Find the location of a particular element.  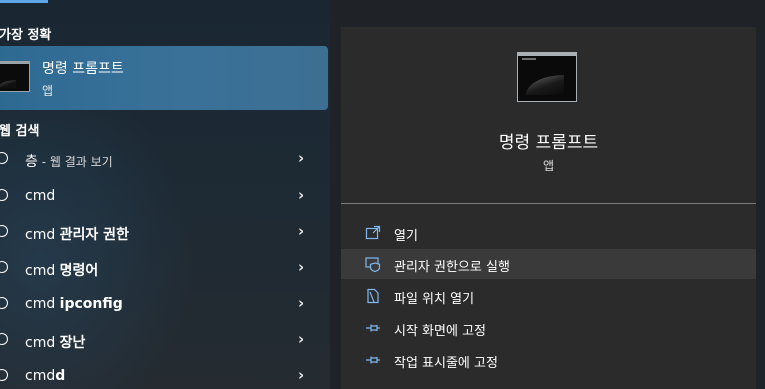

divider is located at coordinates (548, 203).